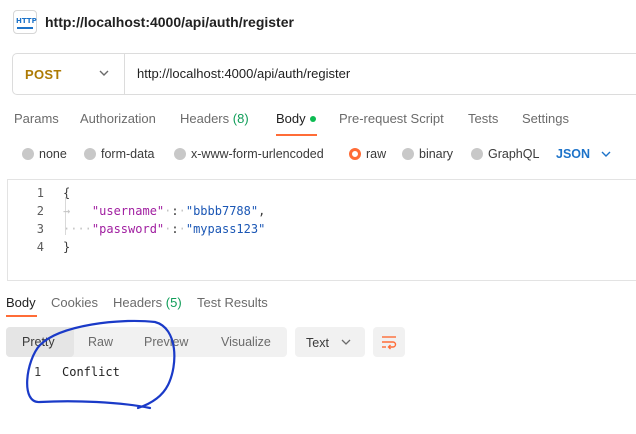  Describe the element at coordinates (257, 154) in the screenshot. I see `radio-x-www-form-urlencoded-label: x-www-form-urlencoded` at that location.